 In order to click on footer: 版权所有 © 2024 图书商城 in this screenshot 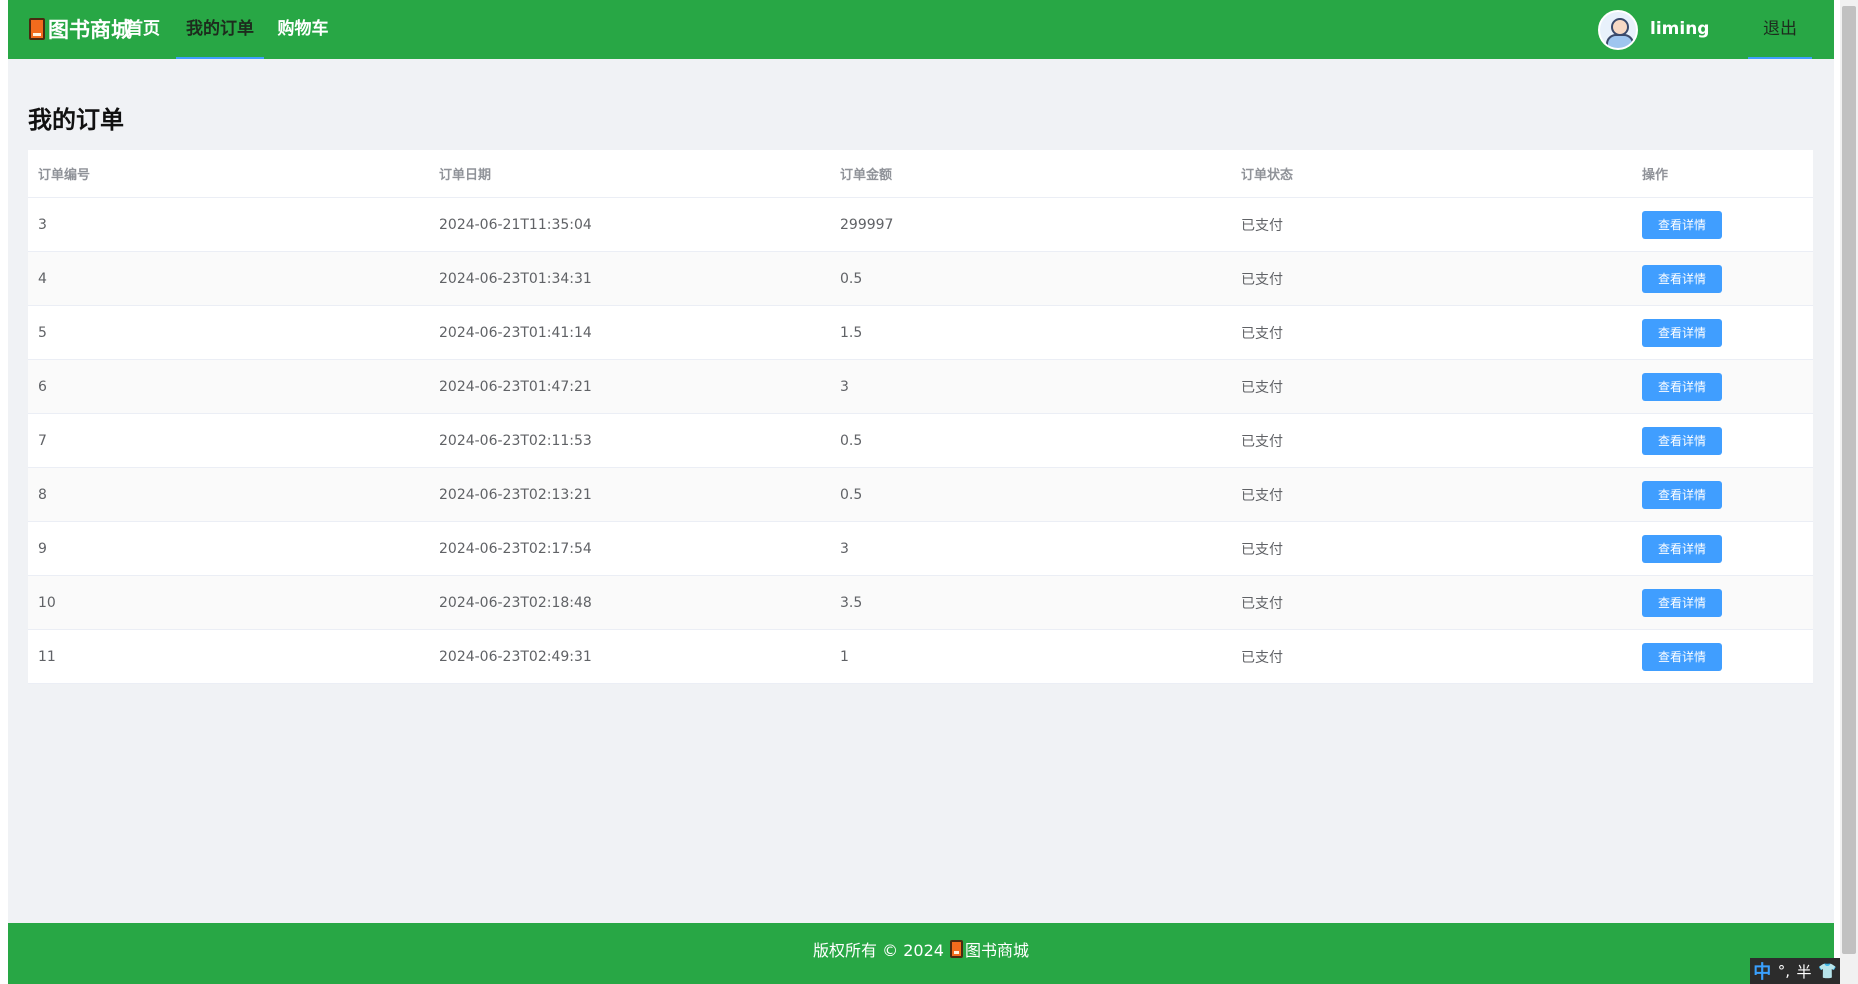, I will do `click(921, 953)`.